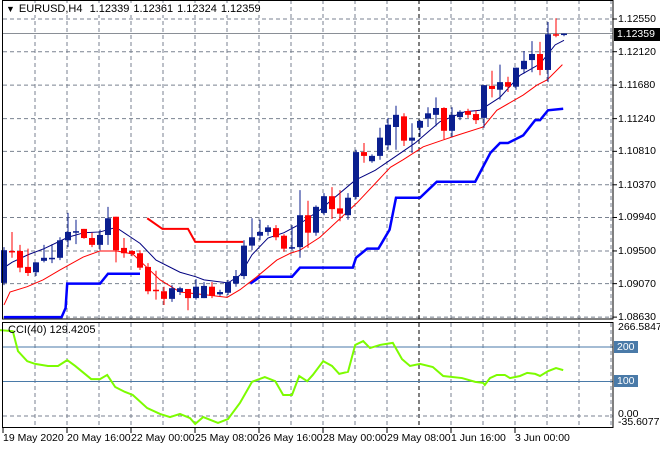 Image resolution: width=660 pixels, height=450 pixels. What do you see at coordinates (637, 151) in the screenshot?
I see `price-axis-label: 1.10810` at bounding box center [637, 151].